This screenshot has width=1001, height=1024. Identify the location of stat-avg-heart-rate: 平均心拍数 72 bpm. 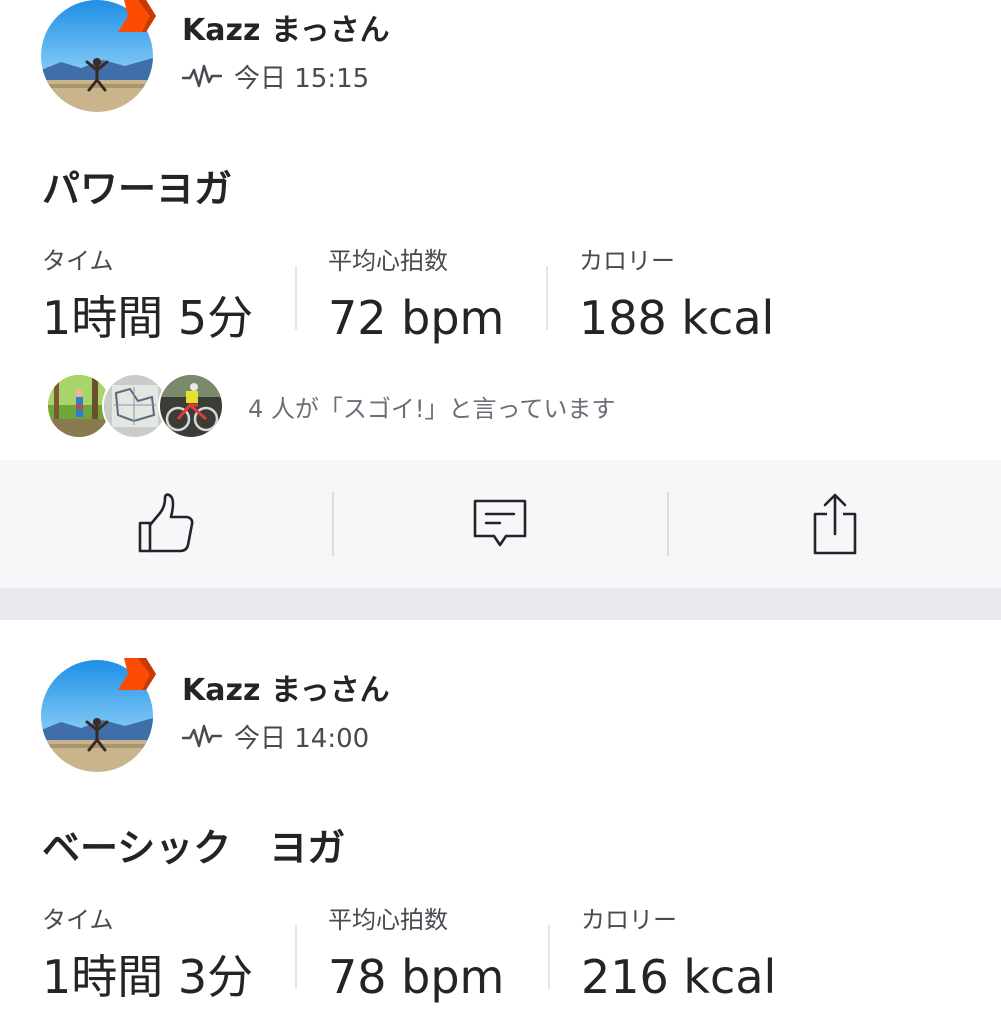
(416, 296).